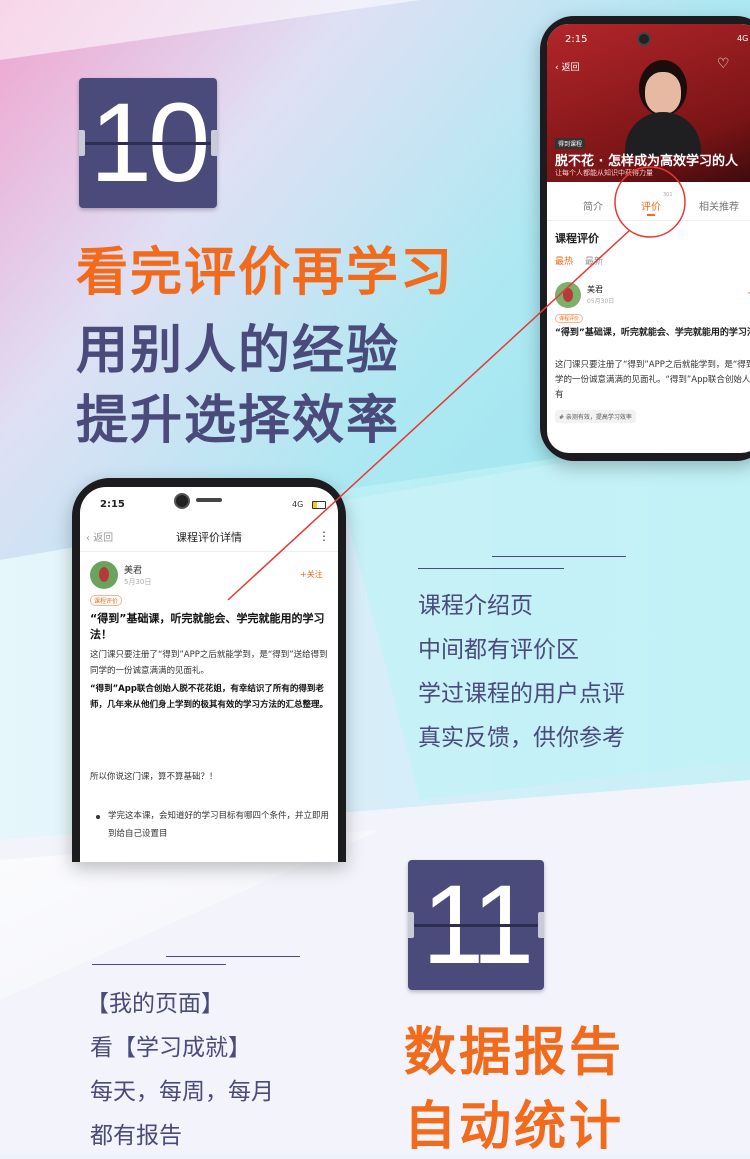 The height and width of the screenshot is (1159, 750). I want to click on feature-line-3: 学过课程的用户点评, so click(521, 694).